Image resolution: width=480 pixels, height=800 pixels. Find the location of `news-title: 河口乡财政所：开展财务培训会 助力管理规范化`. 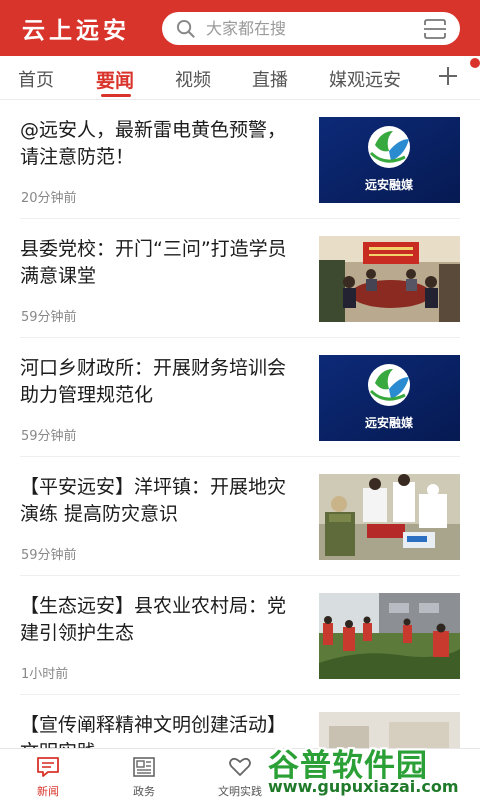

news-title: 河口乡财政所：开展财务培训会 助力管理规范化 is located at coordinates (153, 381).